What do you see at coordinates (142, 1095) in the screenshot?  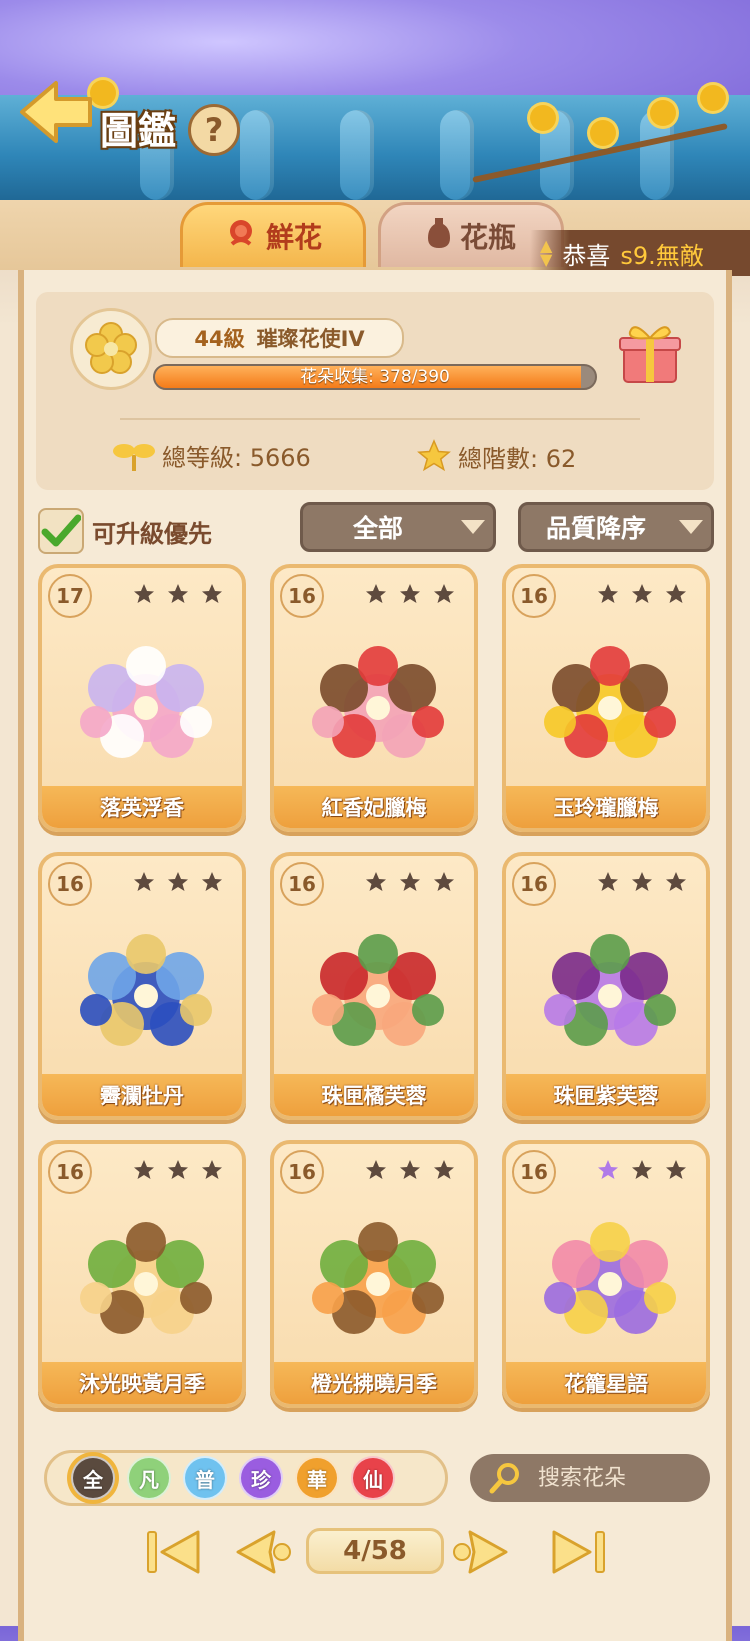 I see `card-name: 霽瀾牡丹` at bounding box center [142, 1095].